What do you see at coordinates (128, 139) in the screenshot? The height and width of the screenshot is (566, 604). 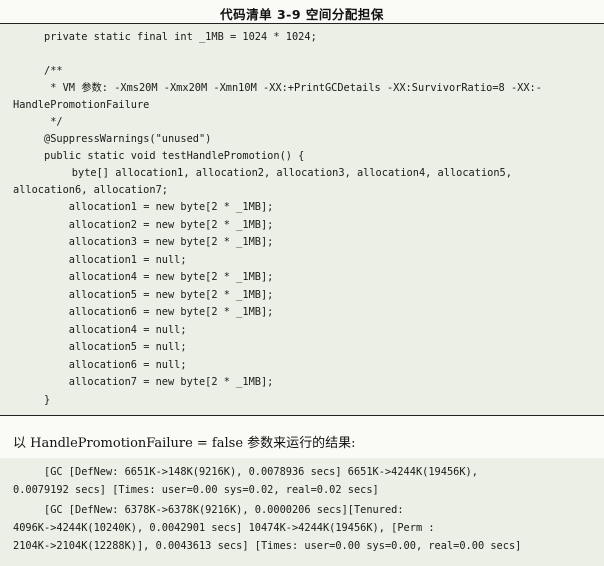 I see `code-line: @SuppressWarnings("unused")` at bounding box center [128, 139].